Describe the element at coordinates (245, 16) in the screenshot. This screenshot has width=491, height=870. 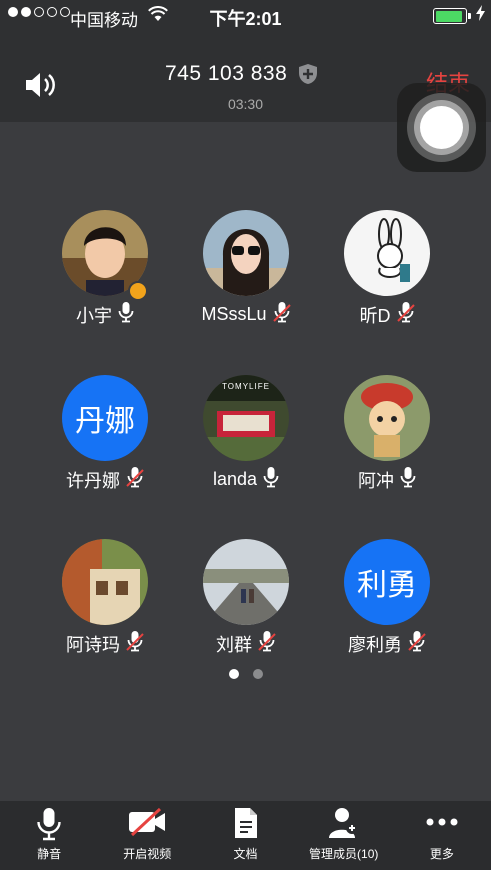
I see `status-bar: 中国移动 下午2:01` at that location.